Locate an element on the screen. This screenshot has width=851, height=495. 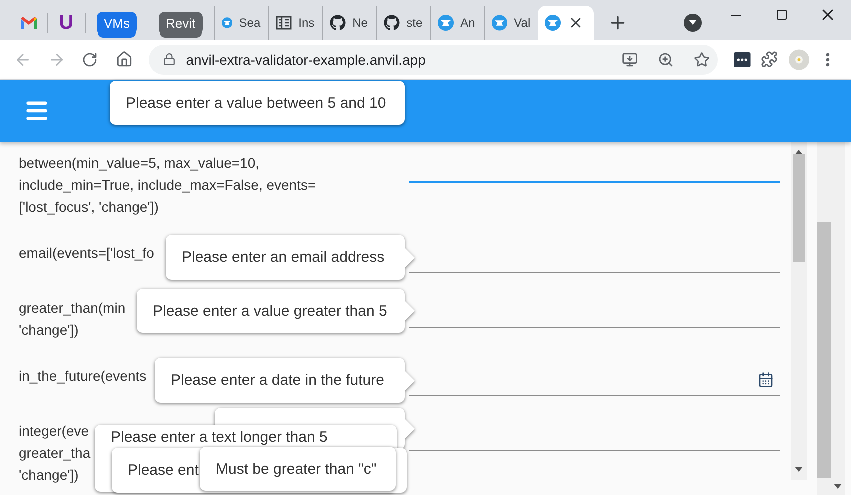
zoom-icon is located at coordinates (666, 60).